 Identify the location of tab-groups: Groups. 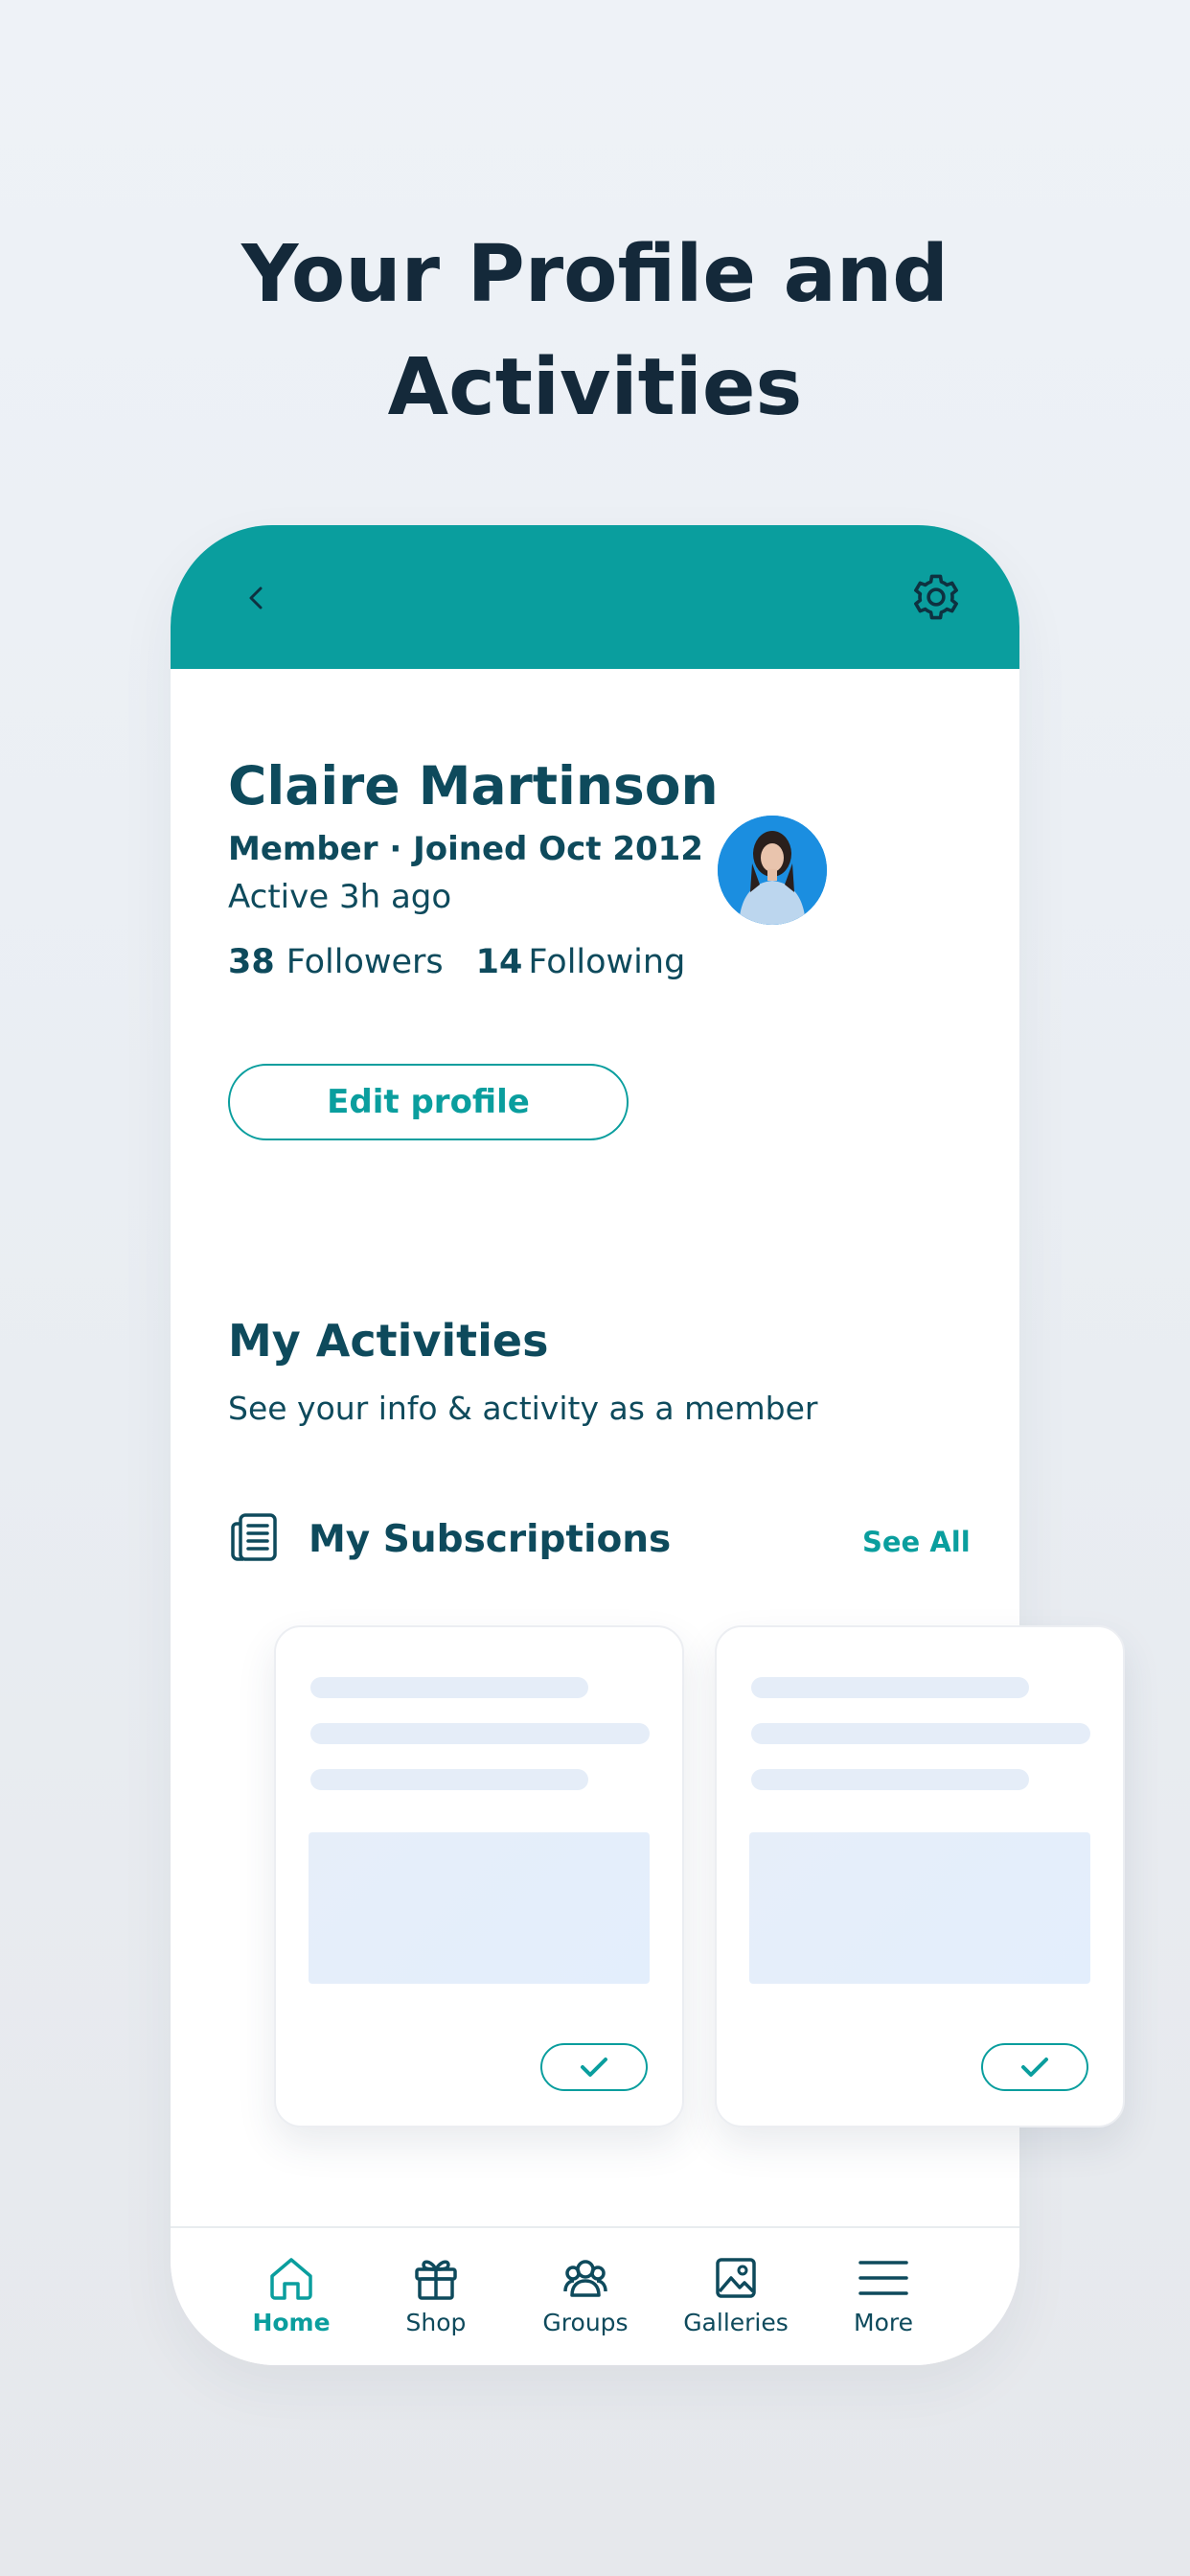
(586, 2285).